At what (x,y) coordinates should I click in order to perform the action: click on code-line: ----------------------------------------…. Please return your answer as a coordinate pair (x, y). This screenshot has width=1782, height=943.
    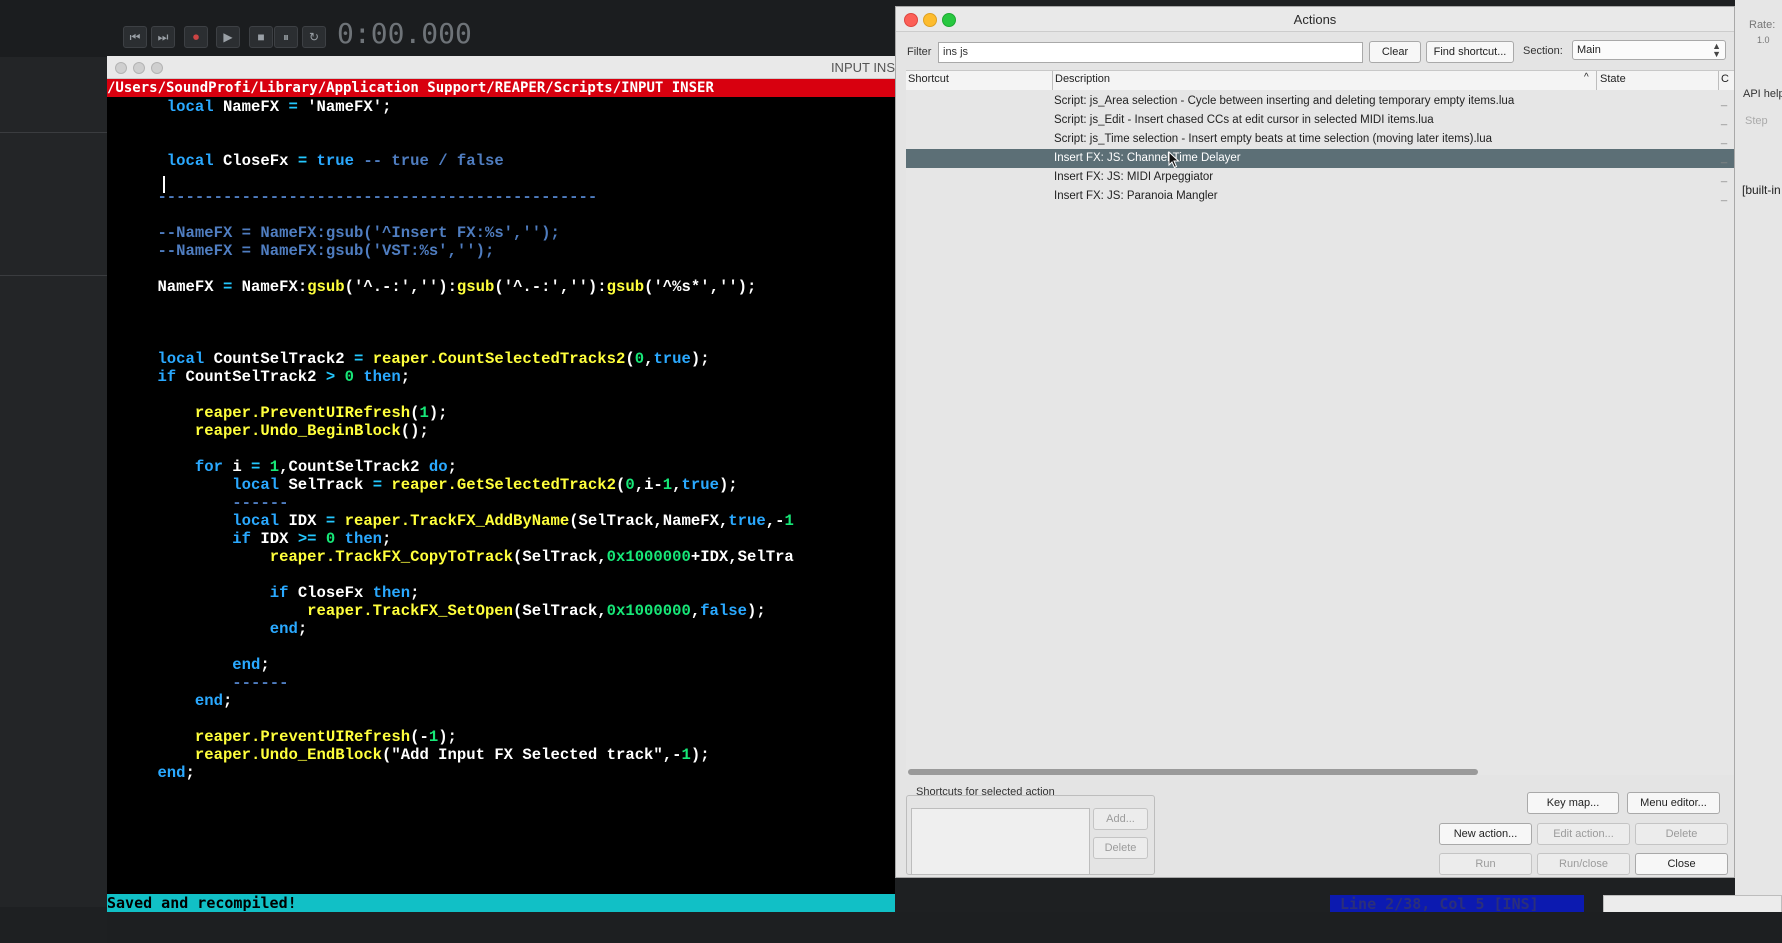
    Looking at the image, I should click on (358, 197).